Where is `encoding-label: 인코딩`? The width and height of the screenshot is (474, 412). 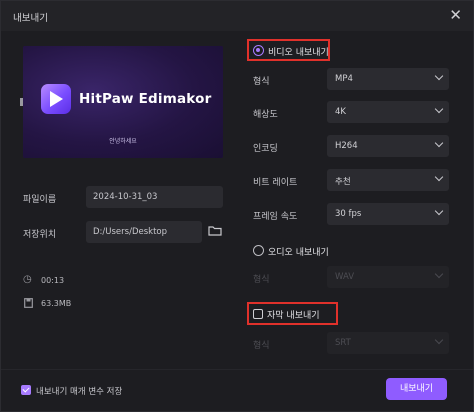 encoding-label: 인코딩 is located at coordinates (265, 149).